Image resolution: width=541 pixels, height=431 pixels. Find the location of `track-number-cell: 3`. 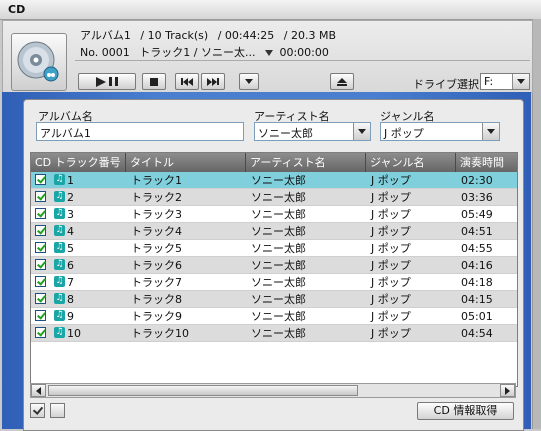

track-number-cell: 3 is located at coordinates (70, 214).